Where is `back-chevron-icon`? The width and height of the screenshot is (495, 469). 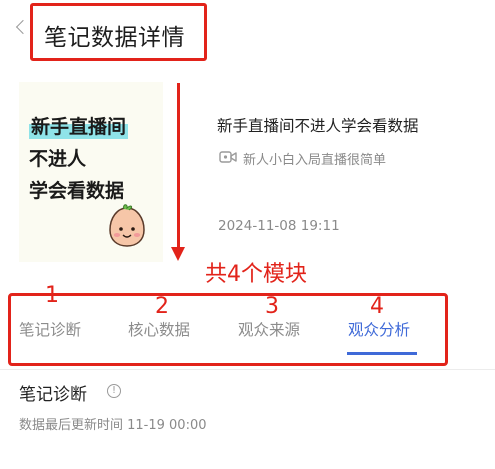 back-chevron-icon is located at coordinates (23, 27).